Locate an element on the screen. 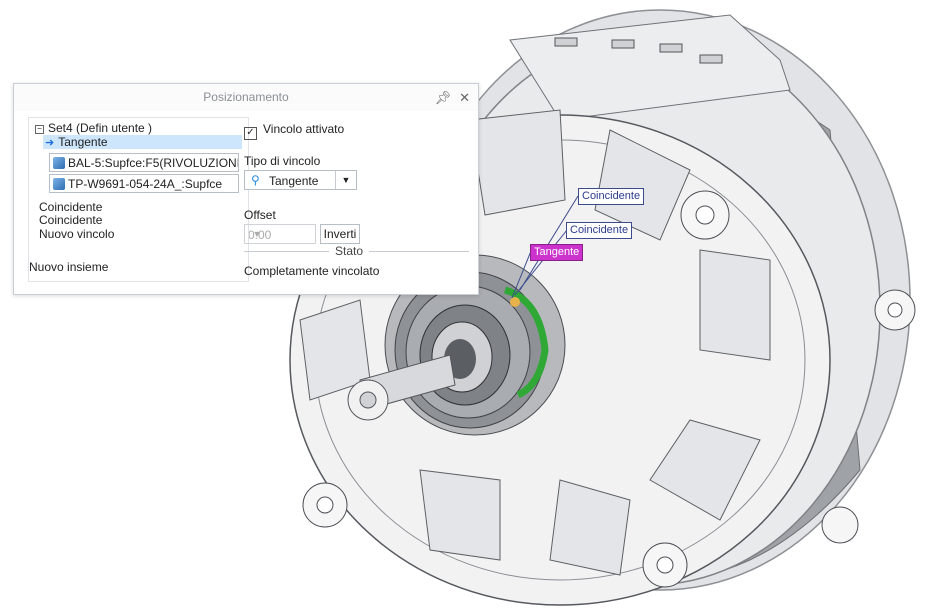 This screenshot has width=935, height=609. tree-item-tangente: ➜ Tangente is located at coordinates (142, 142).